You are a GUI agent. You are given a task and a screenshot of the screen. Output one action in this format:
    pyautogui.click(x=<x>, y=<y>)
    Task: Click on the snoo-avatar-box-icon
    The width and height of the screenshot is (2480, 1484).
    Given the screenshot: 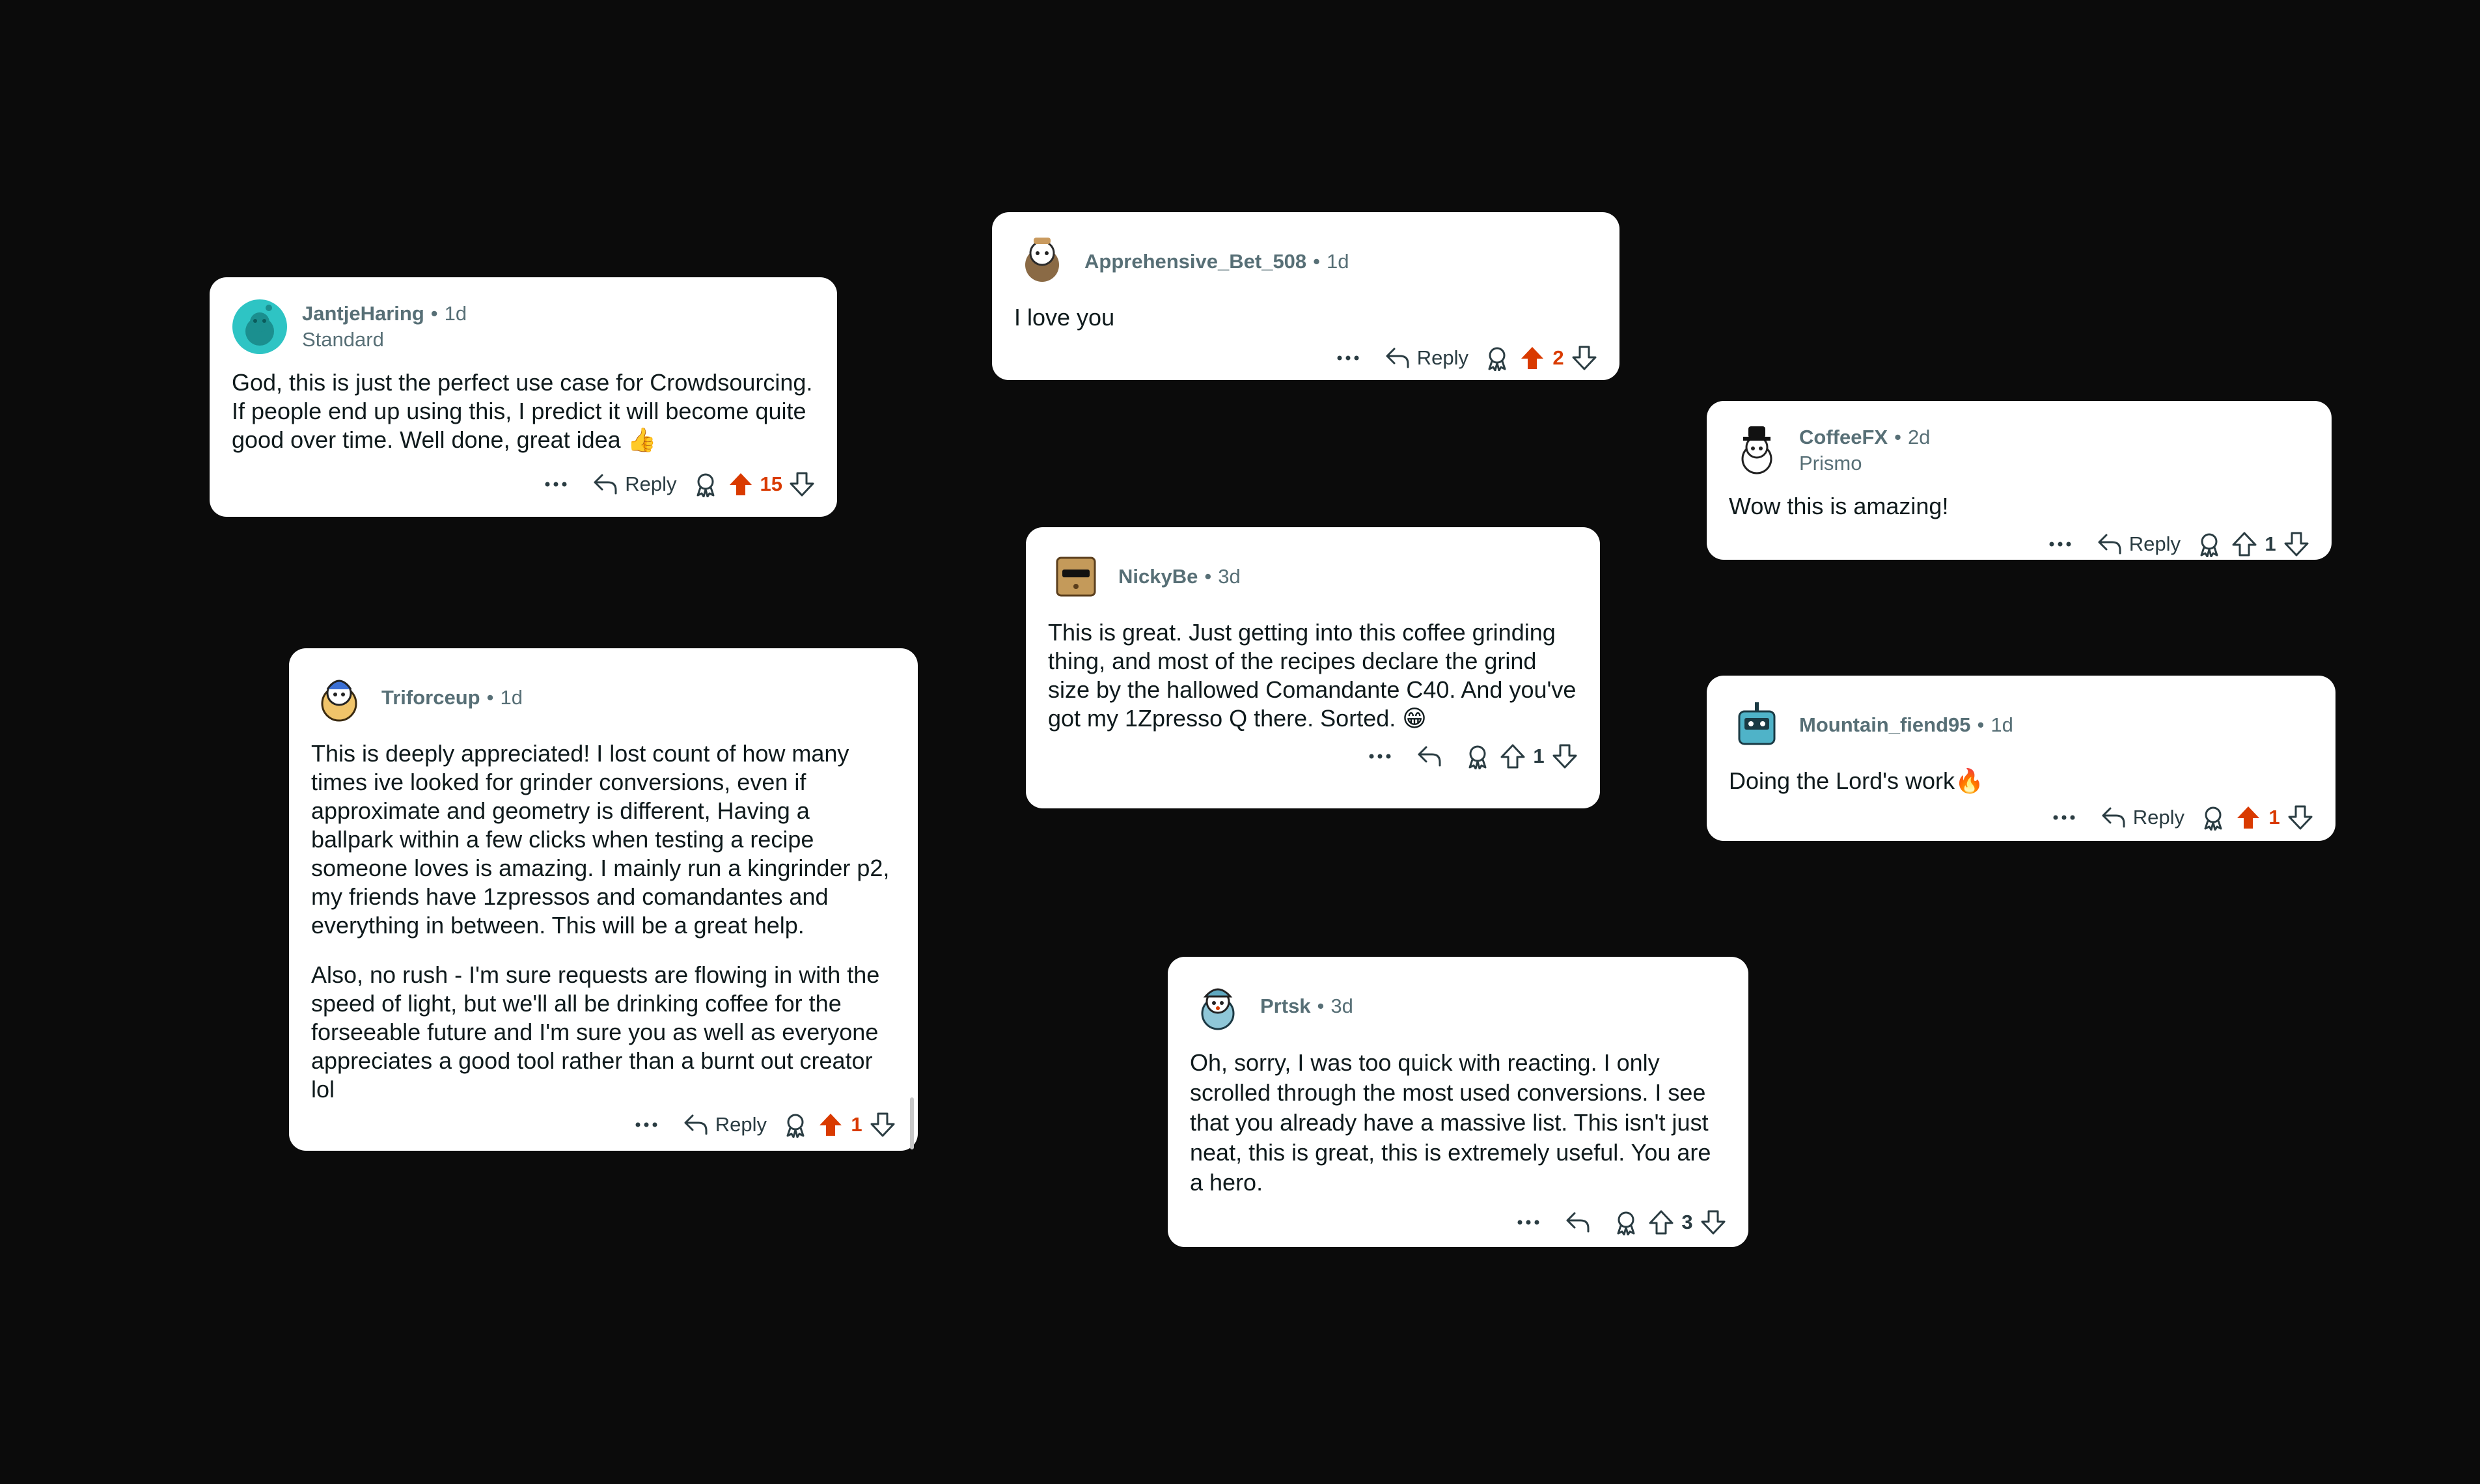 What is the action you would take?
    pyautogui.click(x=1076, y=577)
    